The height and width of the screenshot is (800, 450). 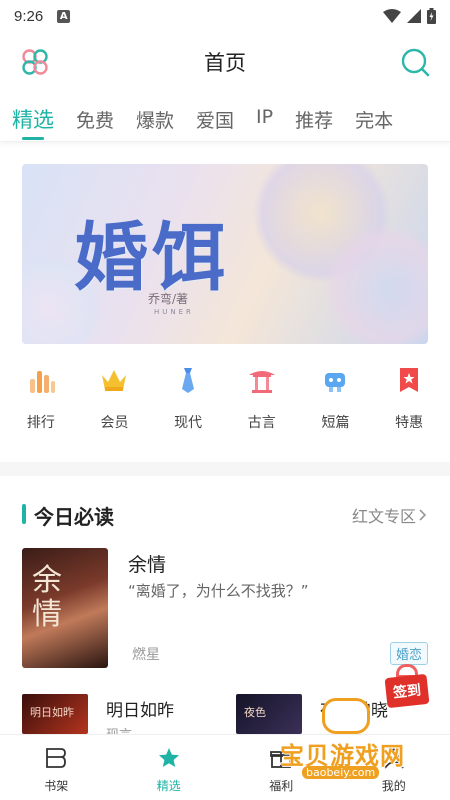 What do you see at coordinates (225, 469) in the screenshot?
I see `section-divider` at bounding box center [225, 469].